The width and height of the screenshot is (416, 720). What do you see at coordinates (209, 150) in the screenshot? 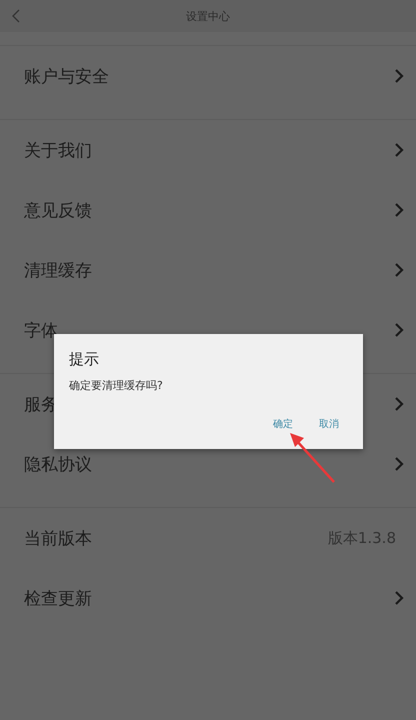
I see `settings-item: 关于我们` at bounding box center [209, 150].